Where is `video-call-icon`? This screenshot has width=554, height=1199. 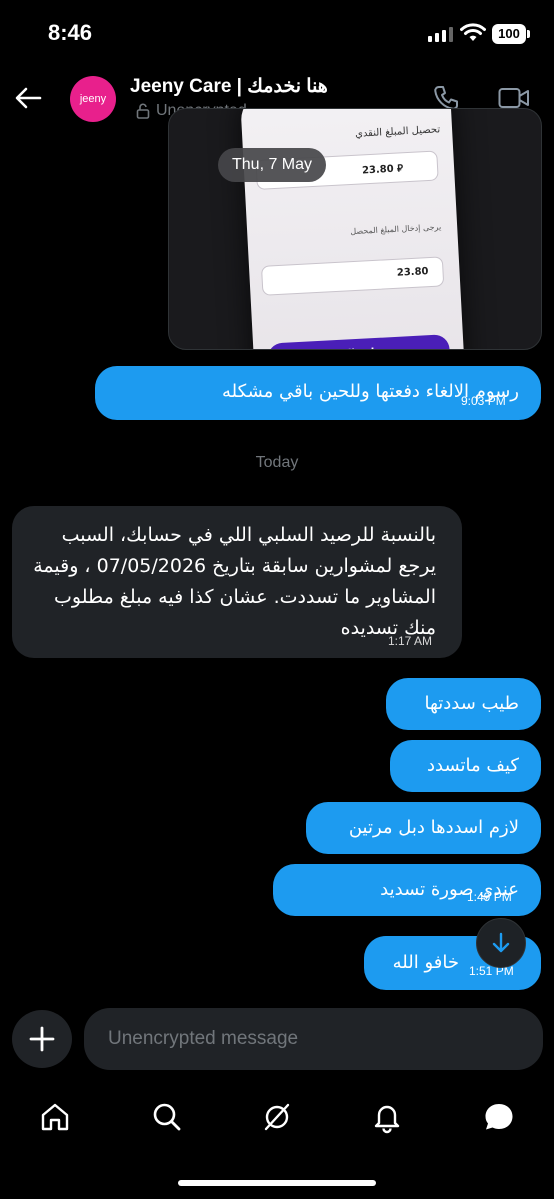 video-call-icon is located at coordinates (514, 98).